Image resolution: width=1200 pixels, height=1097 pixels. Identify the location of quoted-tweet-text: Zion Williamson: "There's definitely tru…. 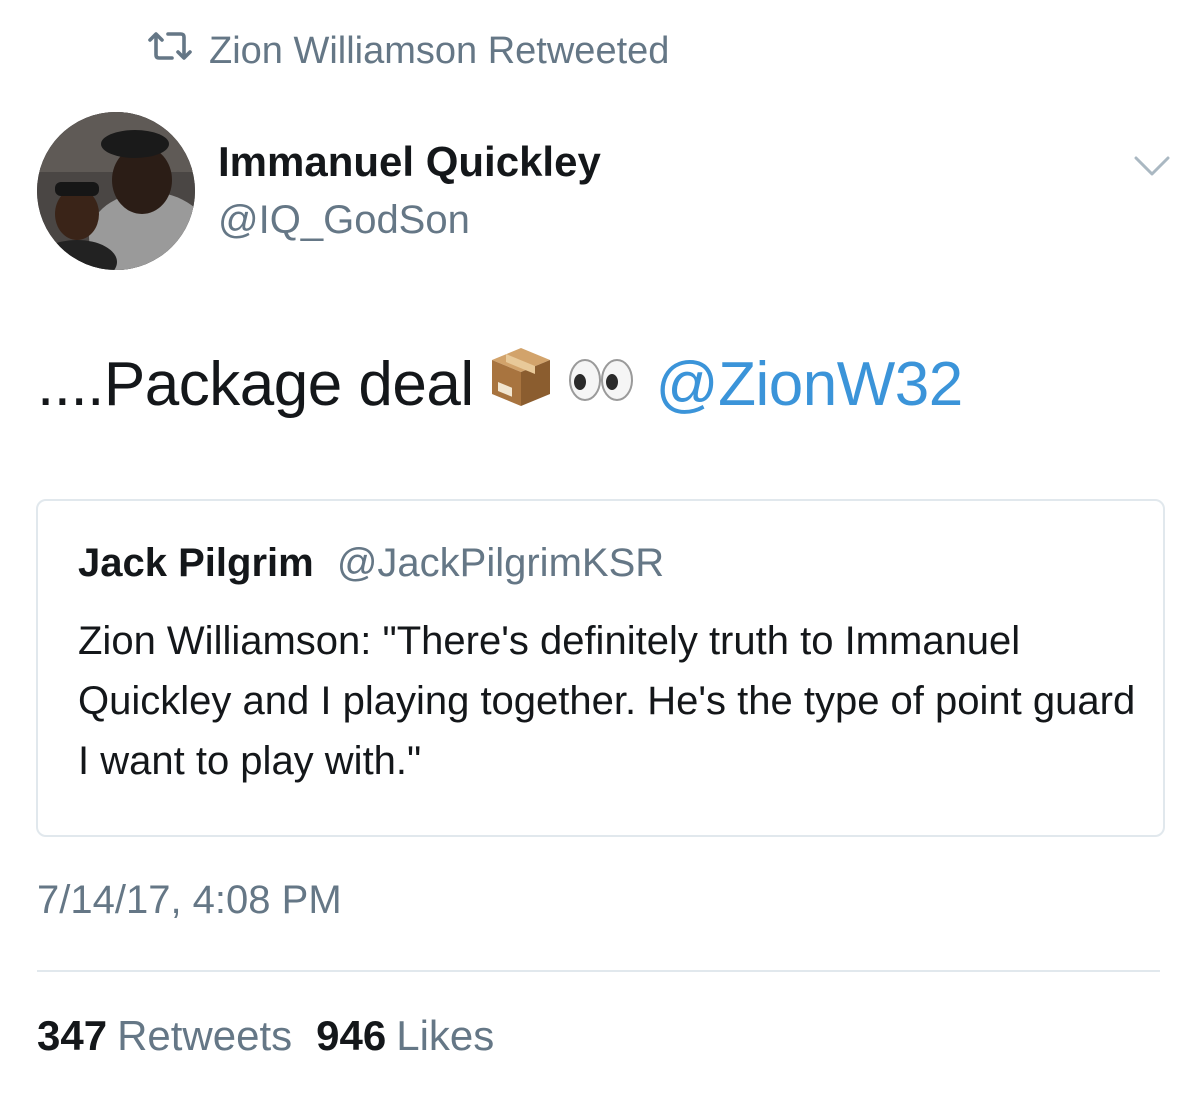
(607, 701).